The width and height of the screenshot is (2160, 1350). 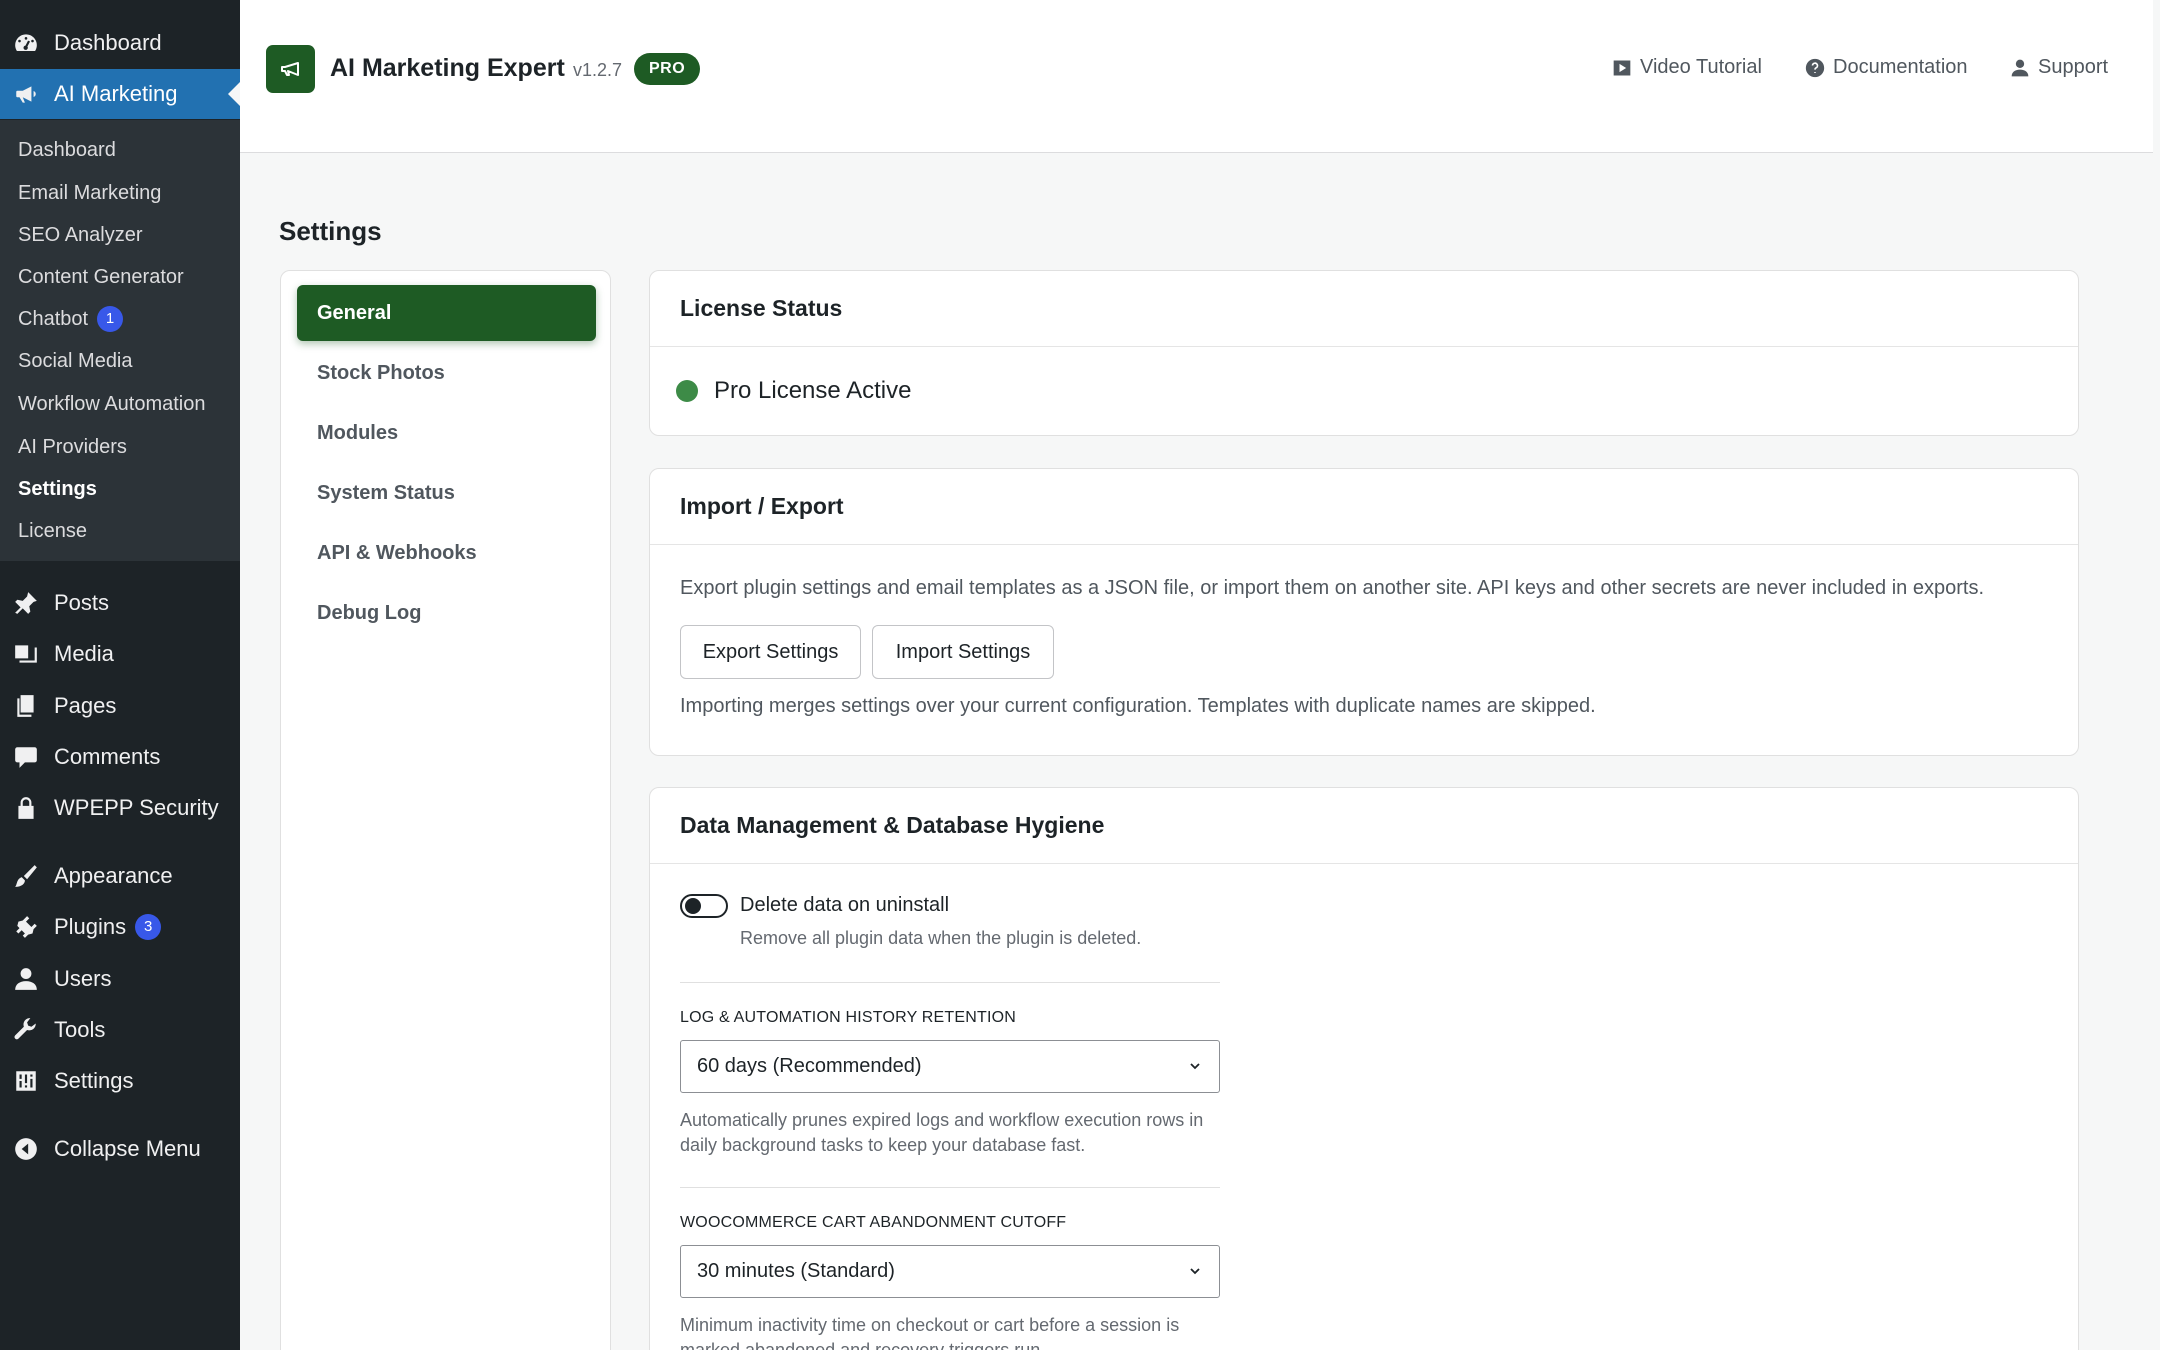 I want to click on video-tutorial-link: Video Tutorial, so click(x=1687, y=67).